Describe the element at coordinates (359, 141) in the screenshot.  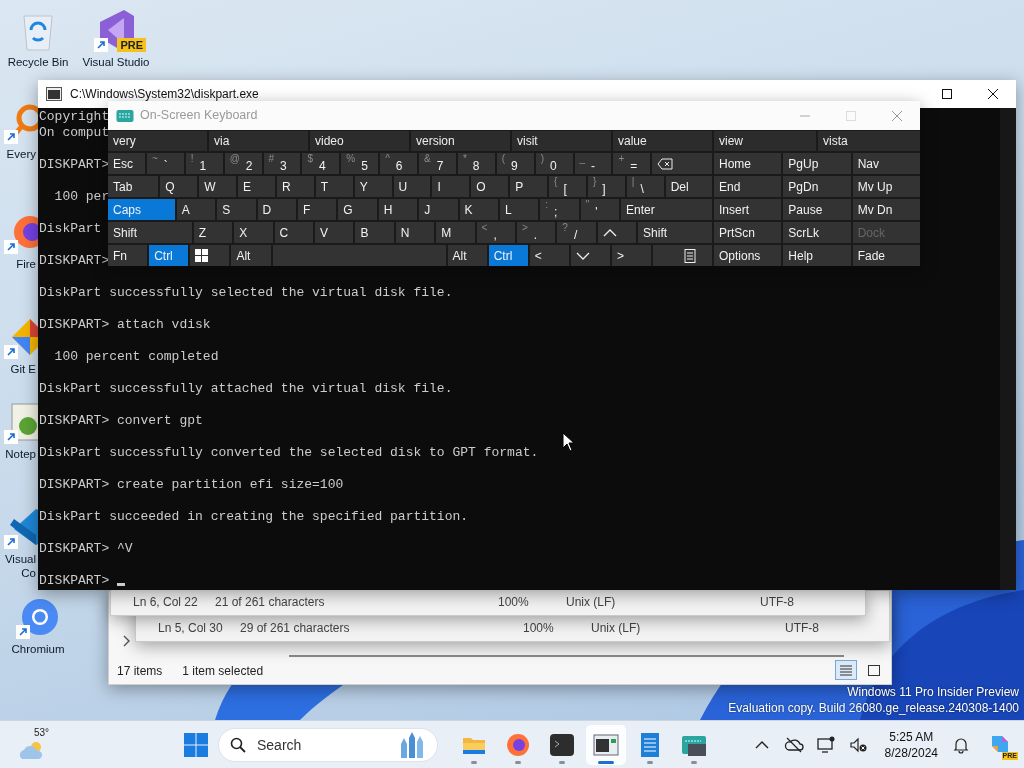
I see `word-suggestion: video` at that location.